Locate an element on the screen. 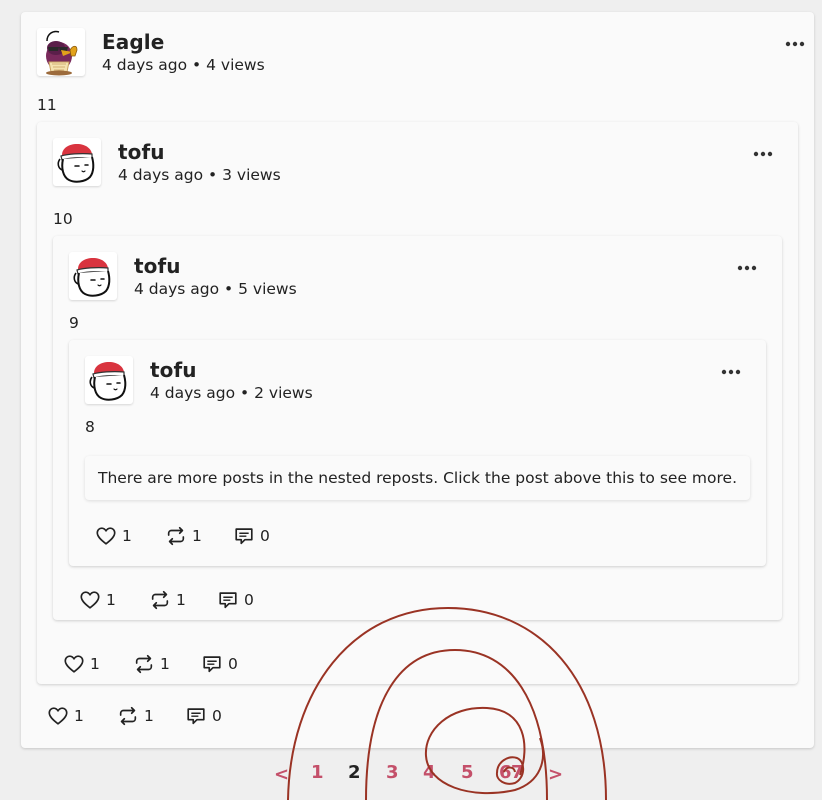 The image size is (822, 800). post-header: tofu 4 days ago • 3 views is located at coordinates (425, 163).